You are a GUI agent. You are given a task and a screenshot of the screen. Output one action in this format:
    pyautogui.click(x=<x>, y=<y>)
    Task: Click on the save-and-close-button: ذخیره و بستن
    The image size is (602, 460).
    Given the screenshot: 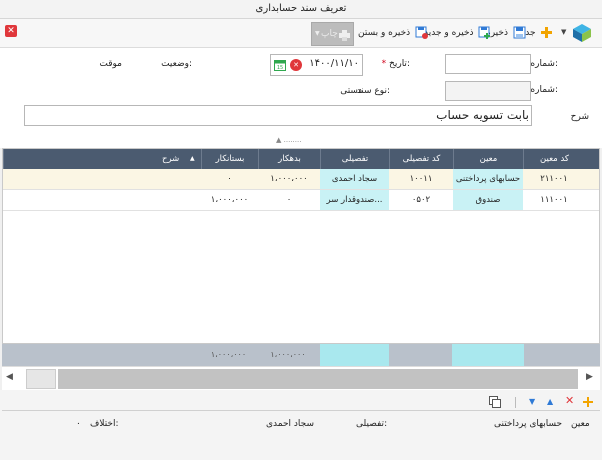 What is the action you would take?
    pyautogui.click(x=393, y=33)
    